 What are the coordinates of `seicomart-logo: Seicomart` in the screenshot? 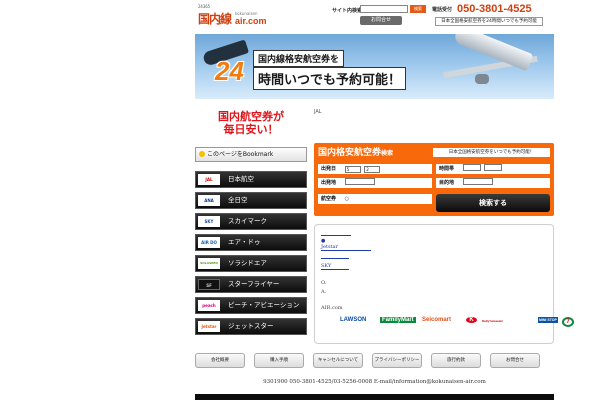 It's located at (437, 320).